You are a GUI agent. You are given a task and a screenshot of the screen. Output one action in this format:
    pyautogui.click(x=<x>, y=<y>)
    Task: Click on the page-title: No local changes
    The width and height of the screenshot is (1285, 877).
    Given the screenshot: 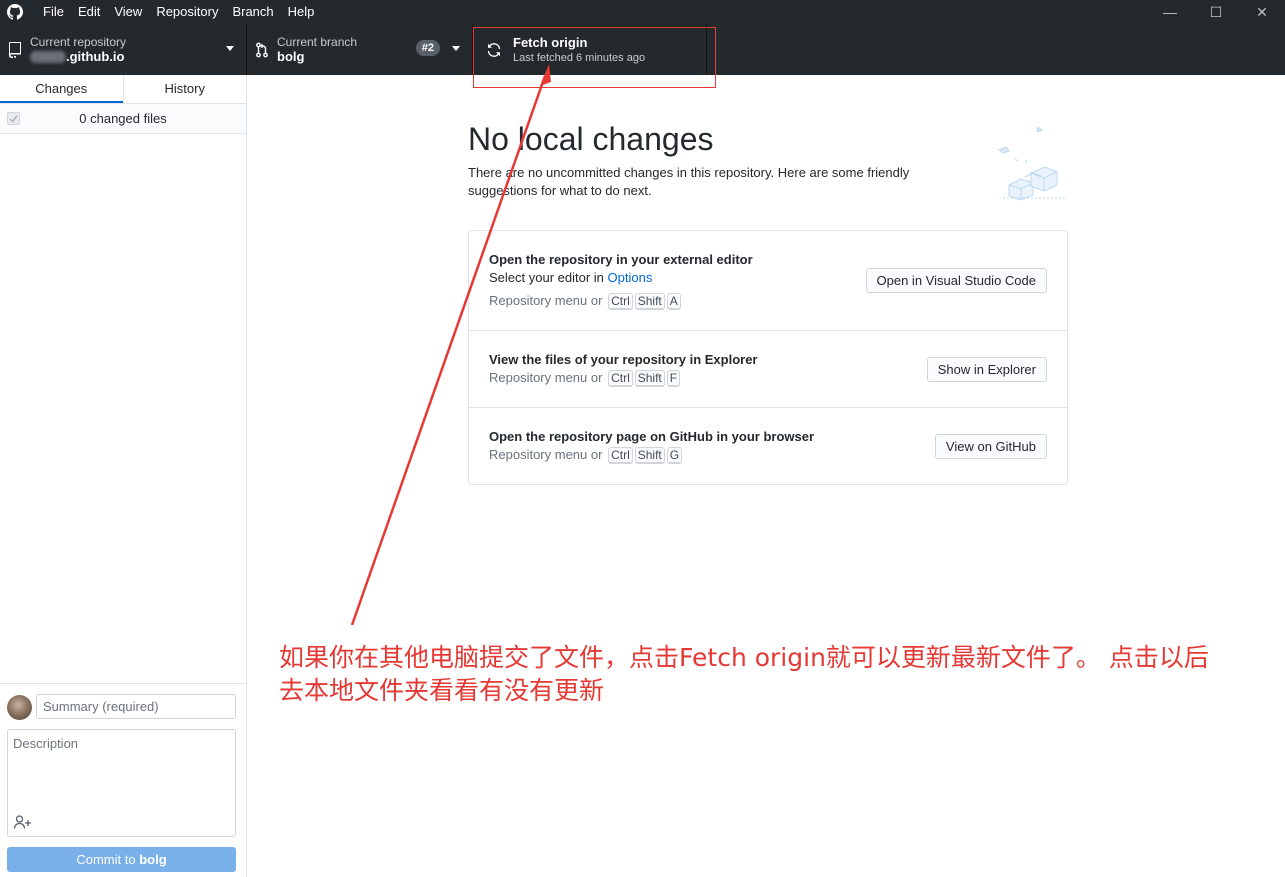 What is the action you would take?
    pyautogui.click(x=591, y=139)
    